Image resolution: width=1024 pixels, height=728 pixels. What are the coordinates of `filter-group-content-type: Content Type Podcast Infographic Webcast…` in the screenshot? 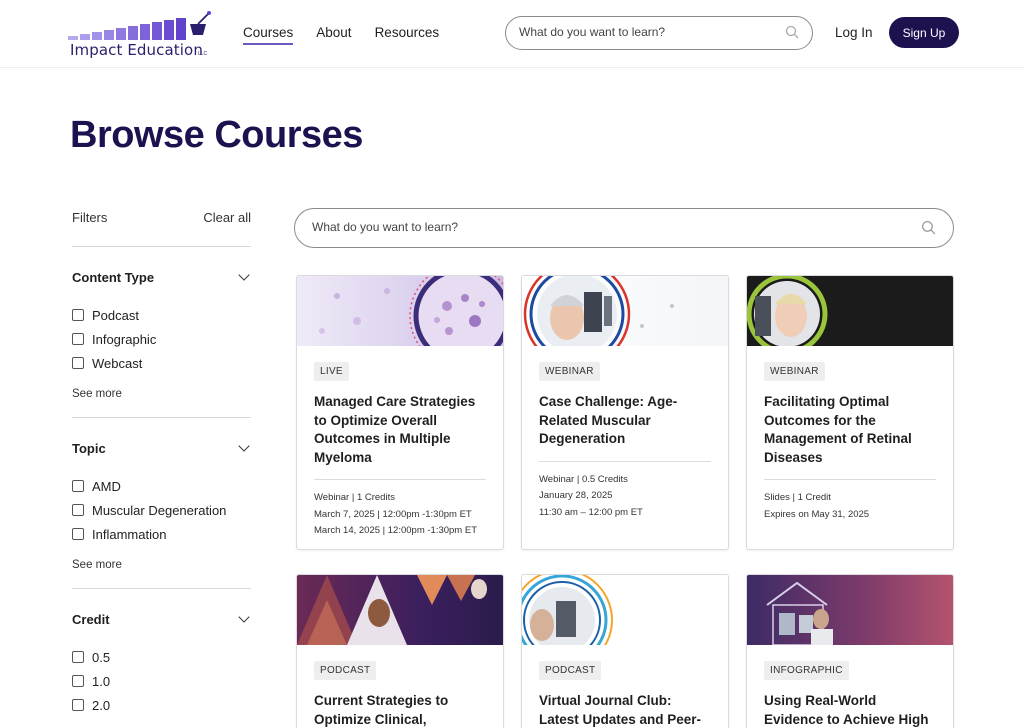 It's located at (161, 332).